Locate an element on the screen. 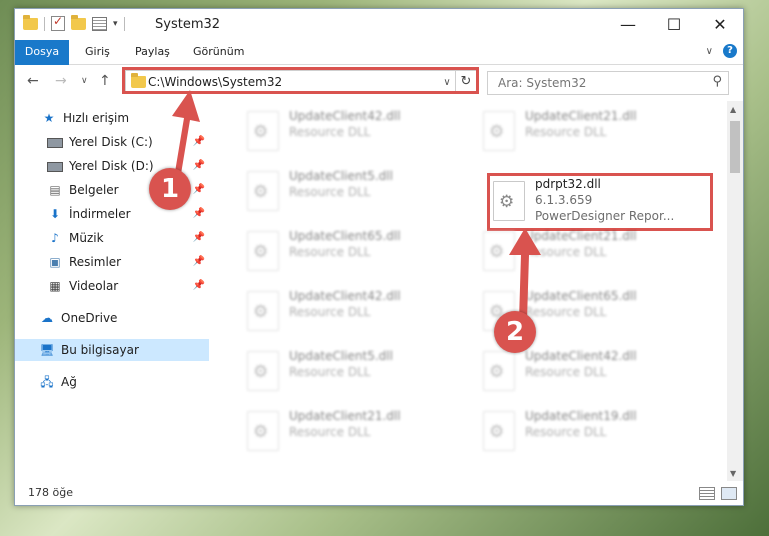 The width and height of the screenshot is (769, 536). drive-icon is located at coordinates (55, 166).